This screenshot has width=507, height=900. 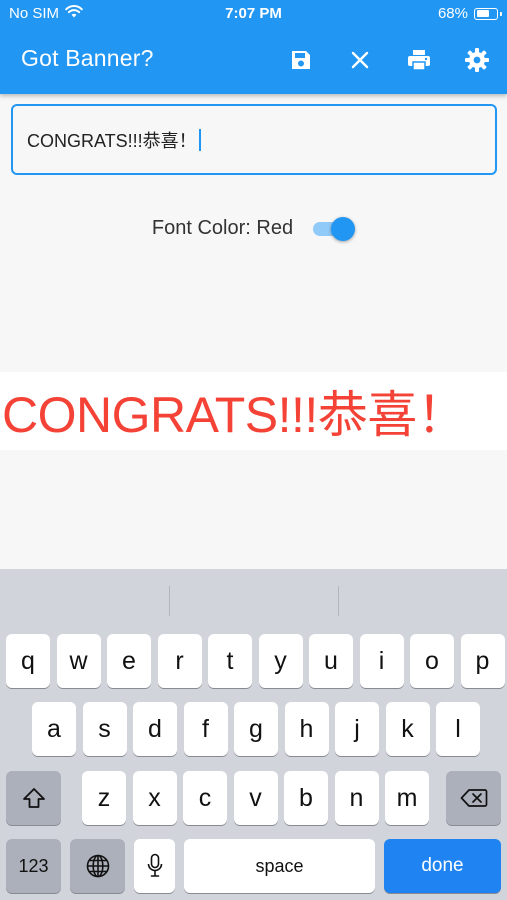 What do you see at coordinates (452, 13) in the screenshot?
I see `battery-percent: 68%` at bounding box center [452, 13].